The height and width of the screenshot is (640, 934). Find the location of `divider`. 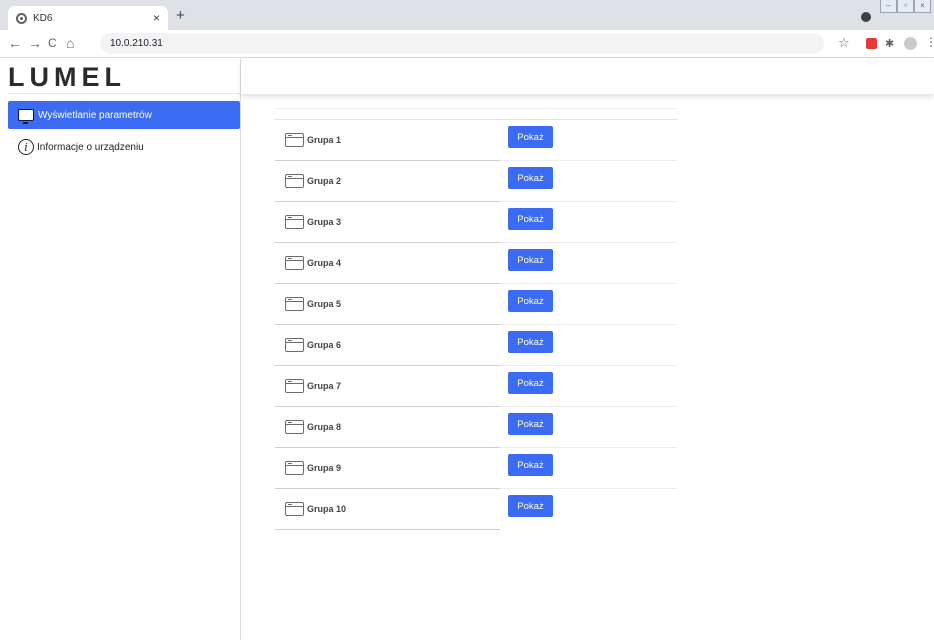

divider is located at coordinates (124, 93).